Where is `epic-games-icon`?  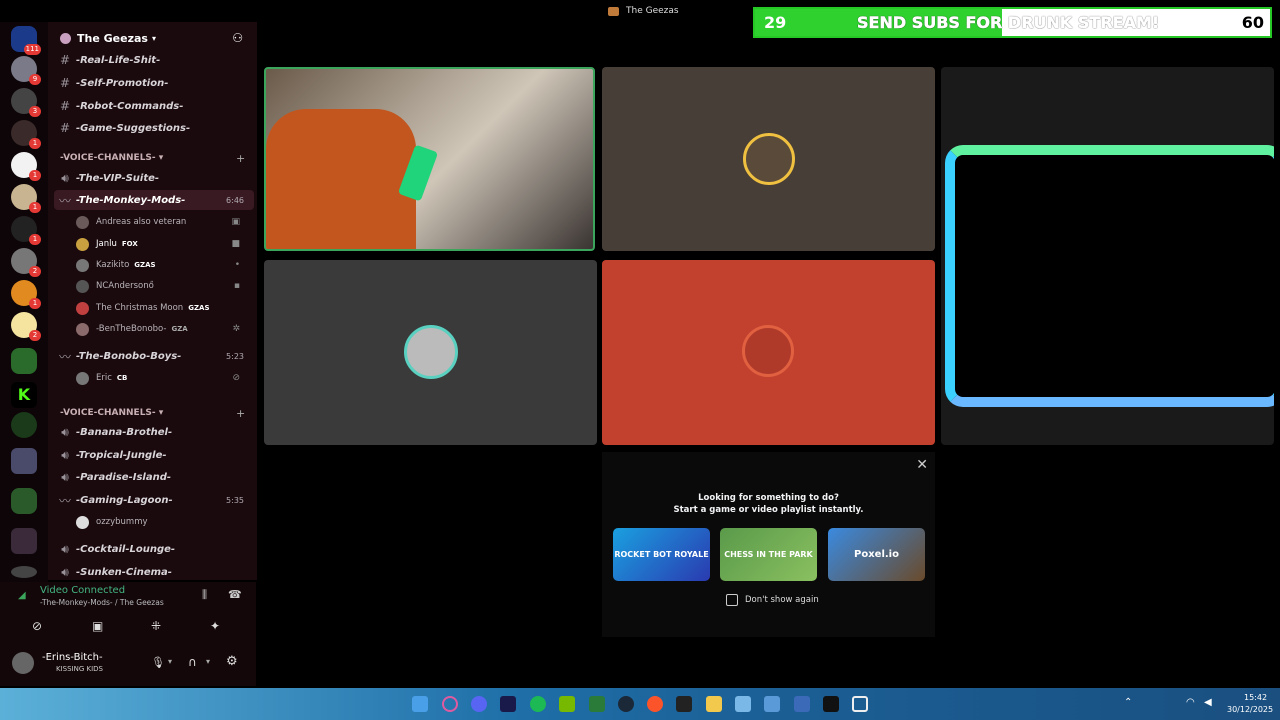 epic-games-icon is located at coordinates (684, 704).